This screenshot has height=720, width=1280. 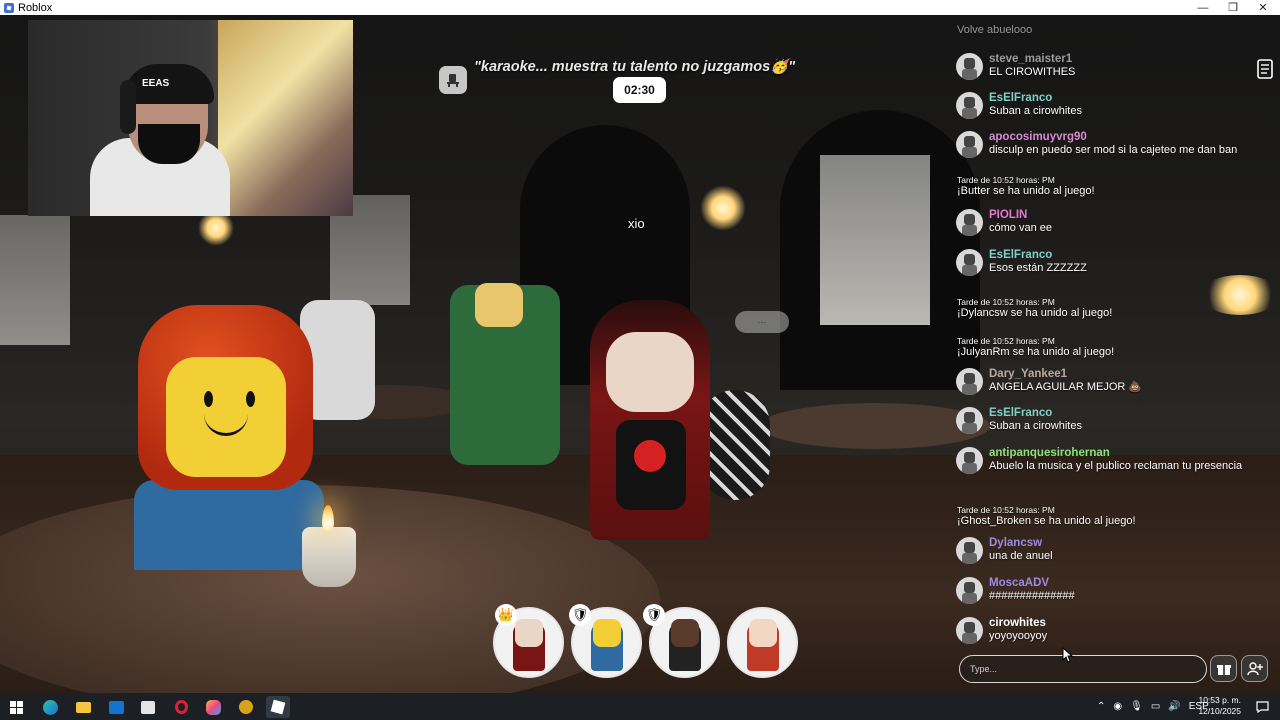 What do you see at coordinates (762, 642) in the screenshot?
I see `singer-seat` at bounding box center [762, 642].